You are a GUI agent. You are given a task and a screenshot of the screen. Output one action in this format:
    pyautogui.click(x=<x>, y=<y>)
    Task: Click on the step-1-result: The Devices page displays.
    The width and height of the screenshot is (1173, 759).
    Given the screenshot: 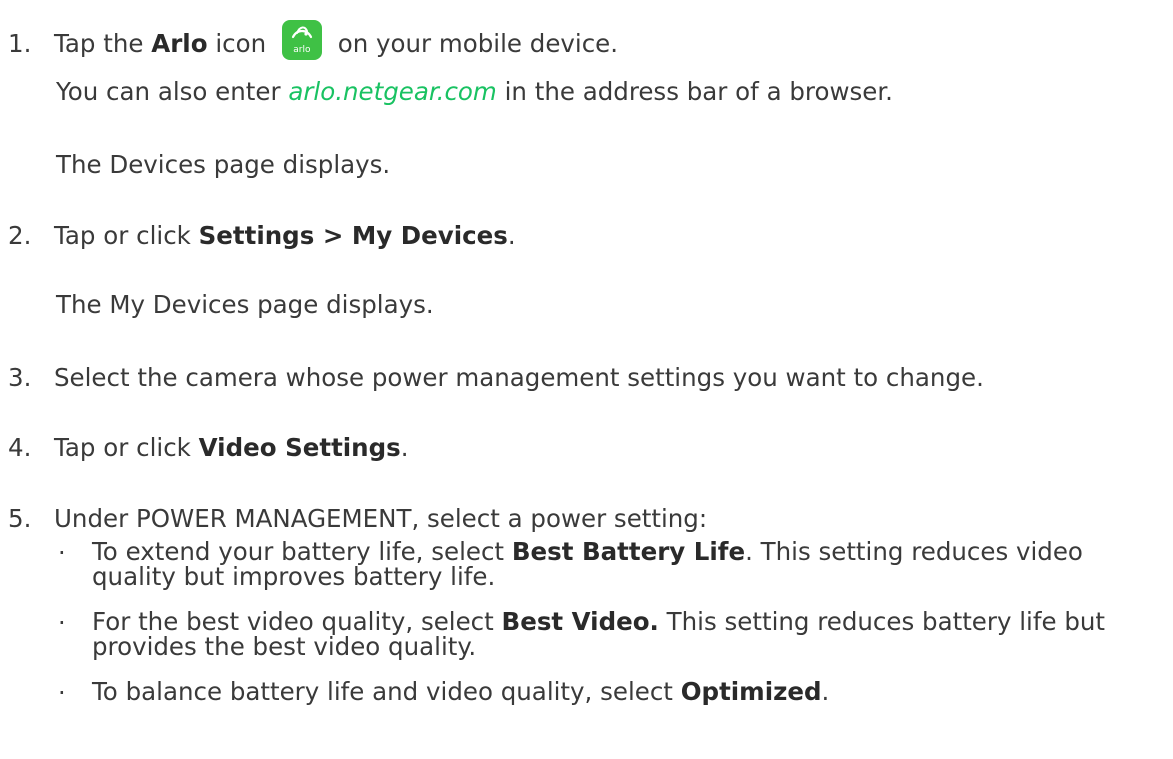 What is the action you would take?
    pyautogui.click(x=611, y=164)
    